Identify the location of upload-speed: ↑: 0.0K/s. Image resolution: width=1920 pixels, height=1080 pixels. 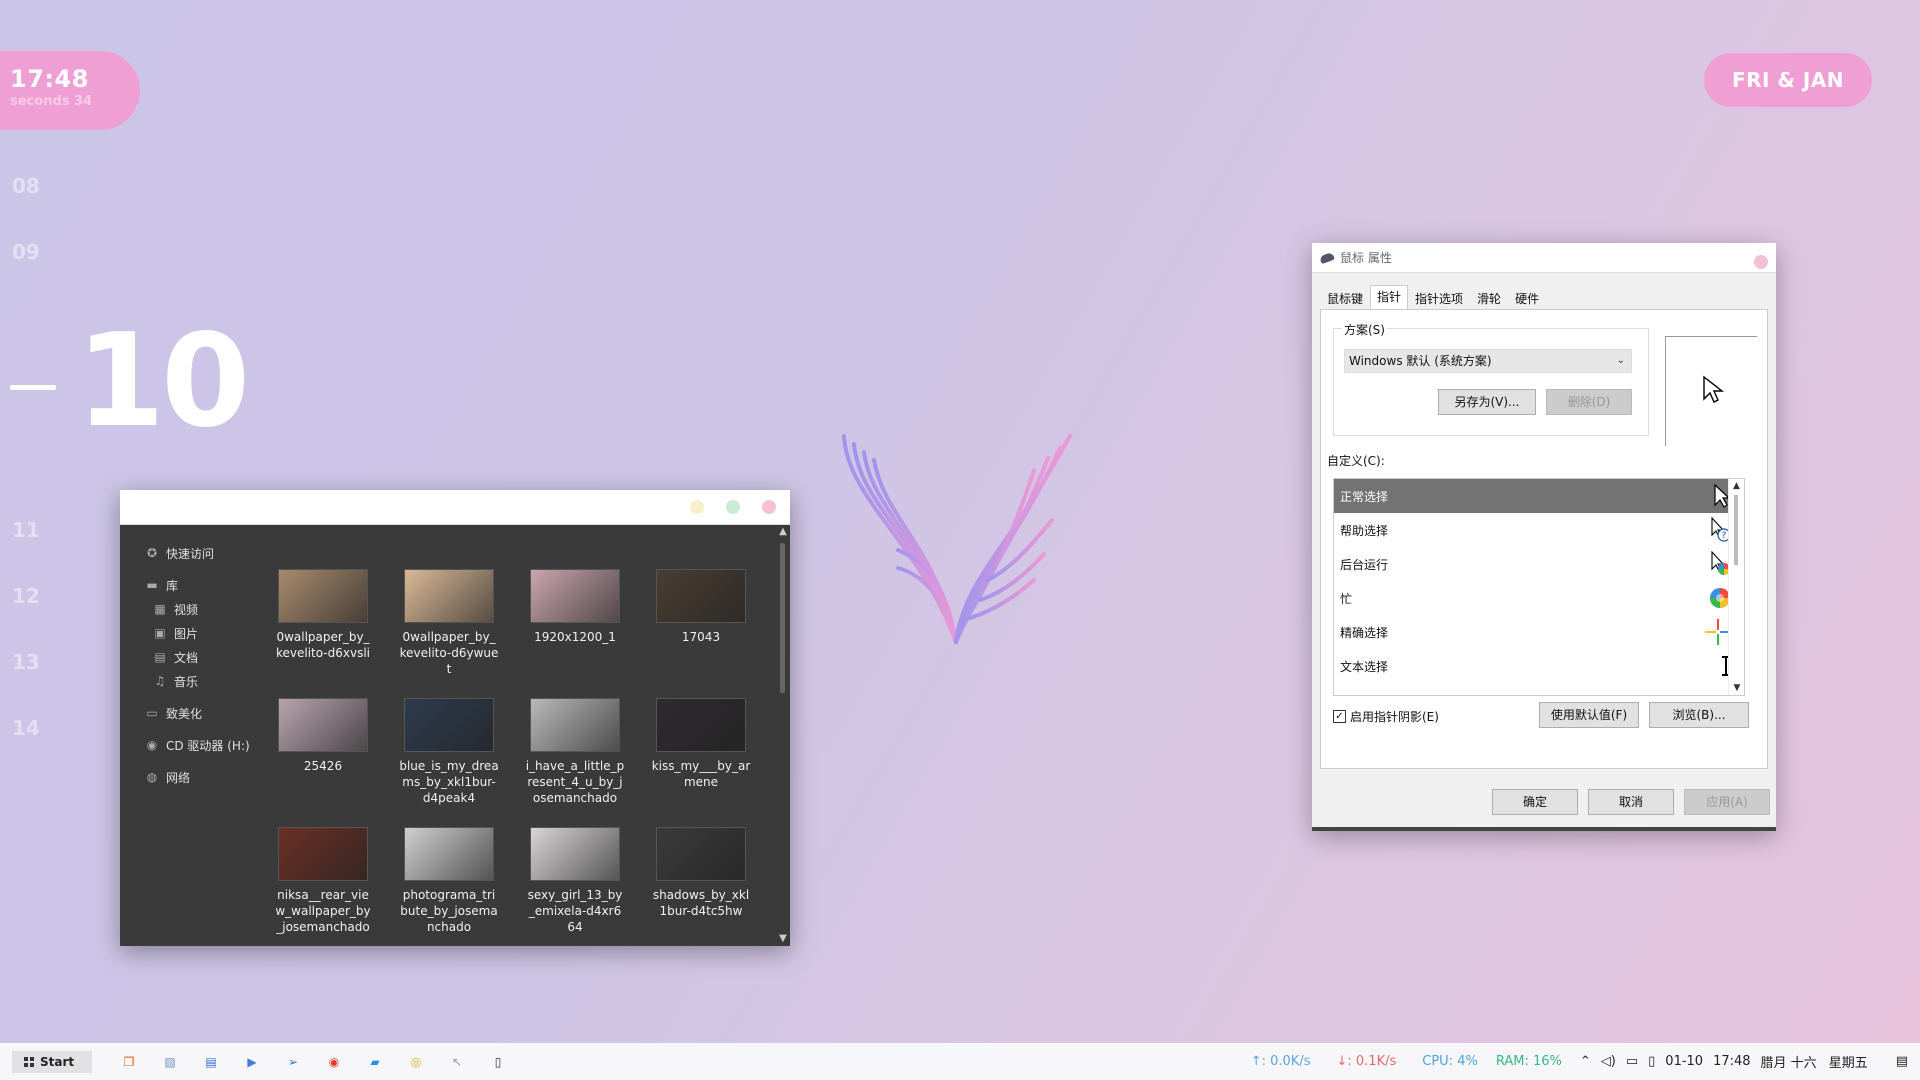
(1280, 1061).